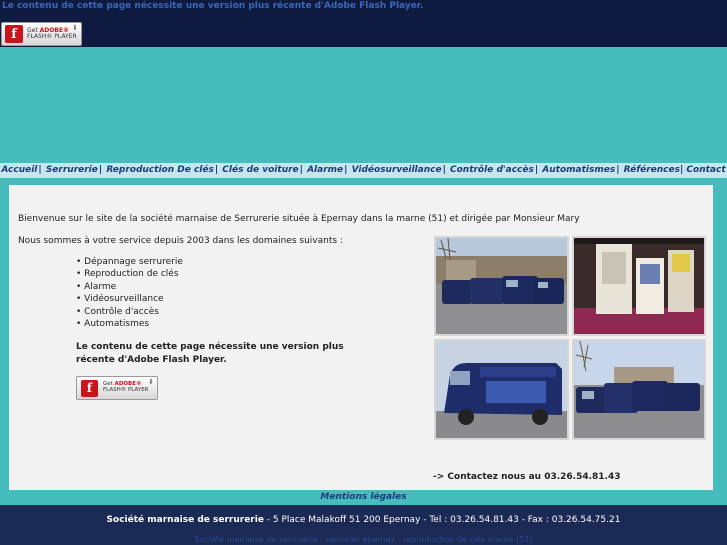 The image size is (727, 545). I want to click on list-item: Vidéosurveillance, so click(129, 299).